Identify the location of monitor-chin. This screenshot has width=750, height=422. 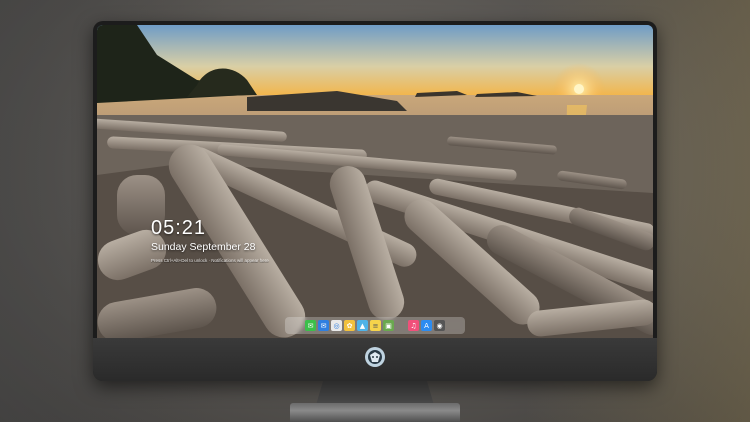
(375, 359).